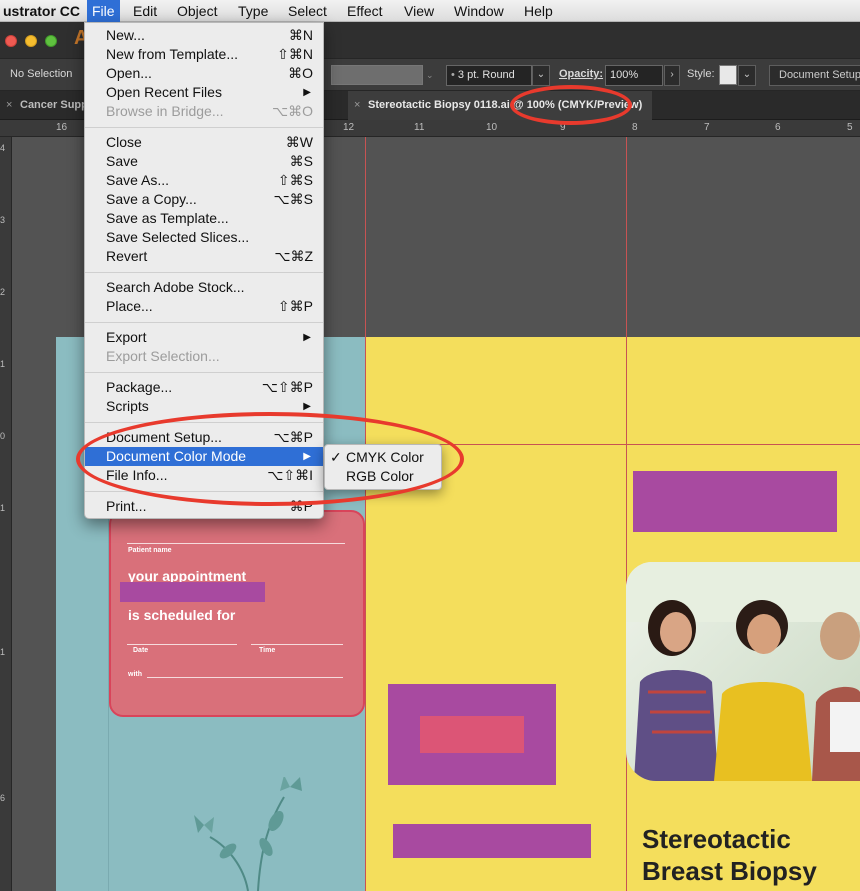 The width and height of the screenshot is (860, 891). I want to click on ruler-tick-label: 7, so click(707, 127).